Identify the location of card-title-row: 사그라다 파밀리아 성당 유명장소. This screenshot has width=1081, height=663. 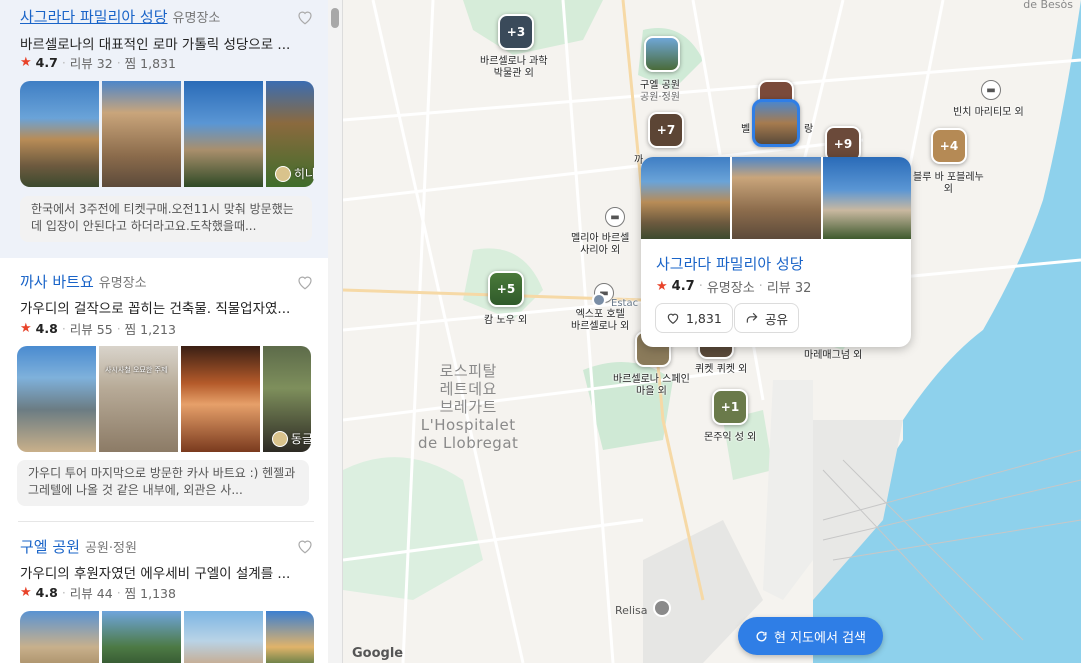
(120, 16).